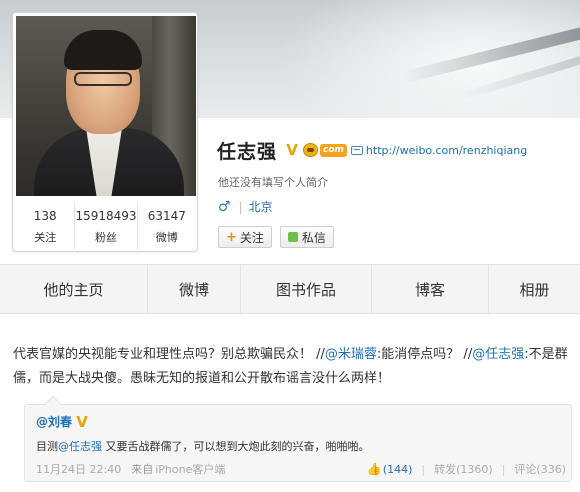 The image size is (580, 492). What do you see at coordinates (356, 150) in the screenshot?
I see `link-icon` at bounding box center [356, 150].